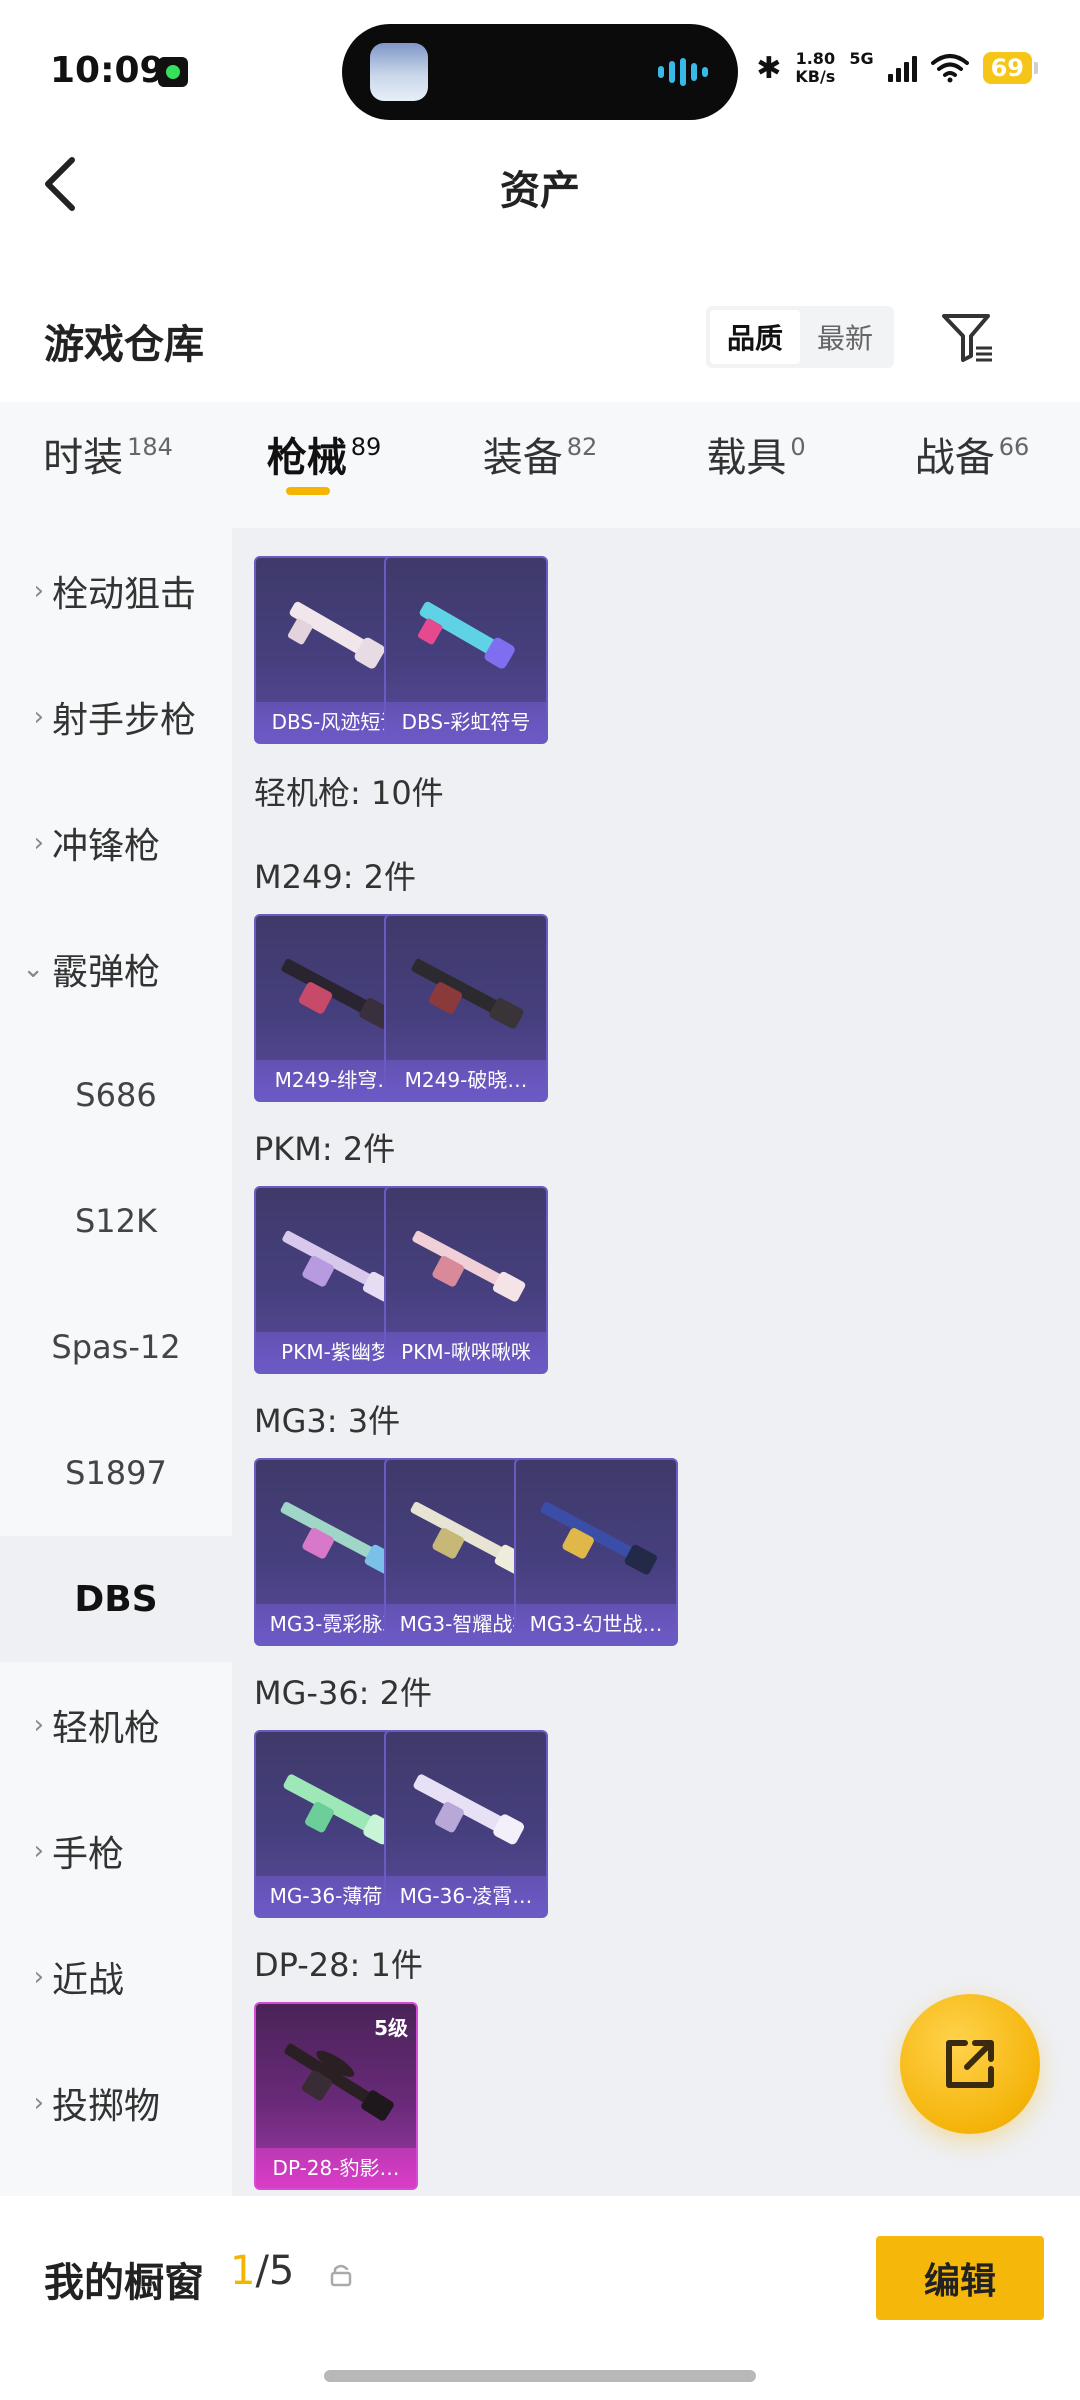 This screenshot has width=1080, height=2400. Describe the element at coordinates (861, 58) in the screenshot. I see `network-type: 5G` at that location.